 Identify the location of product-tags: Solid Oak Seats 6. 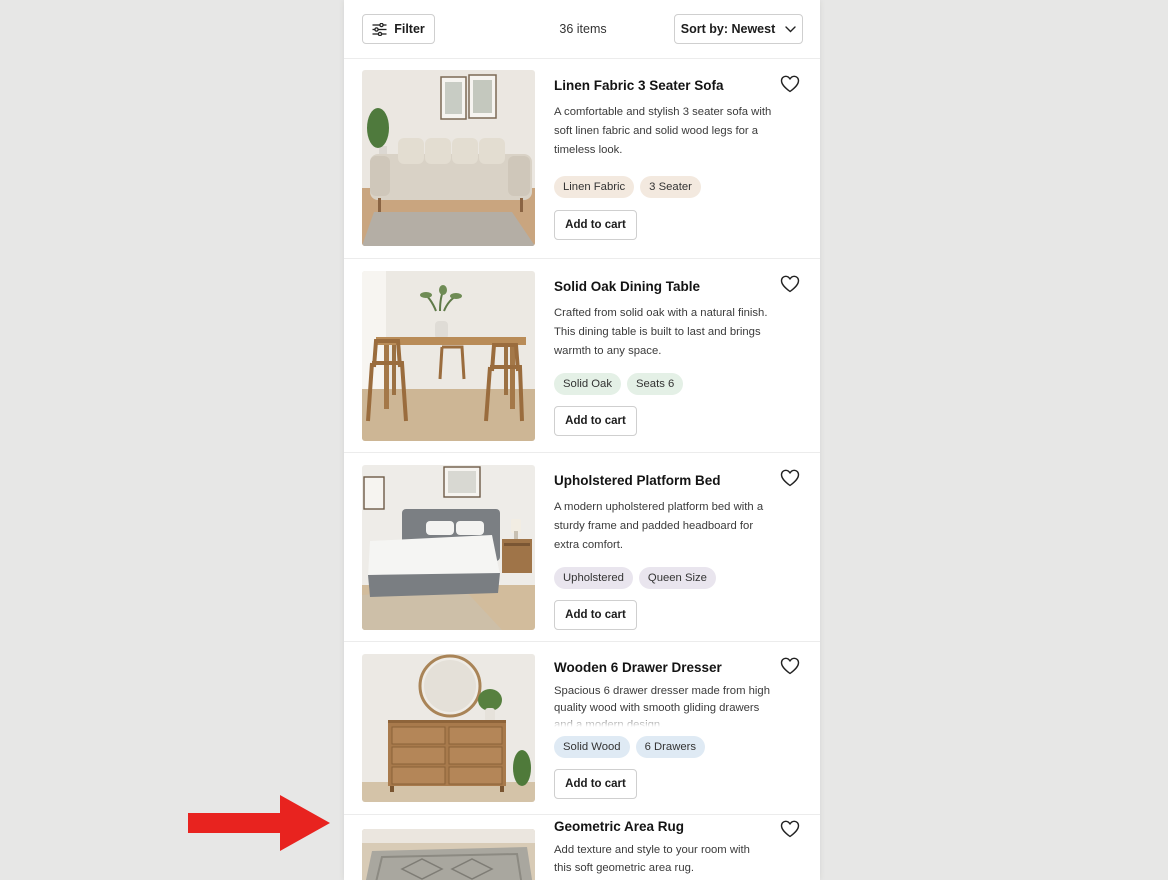
(619, 384).